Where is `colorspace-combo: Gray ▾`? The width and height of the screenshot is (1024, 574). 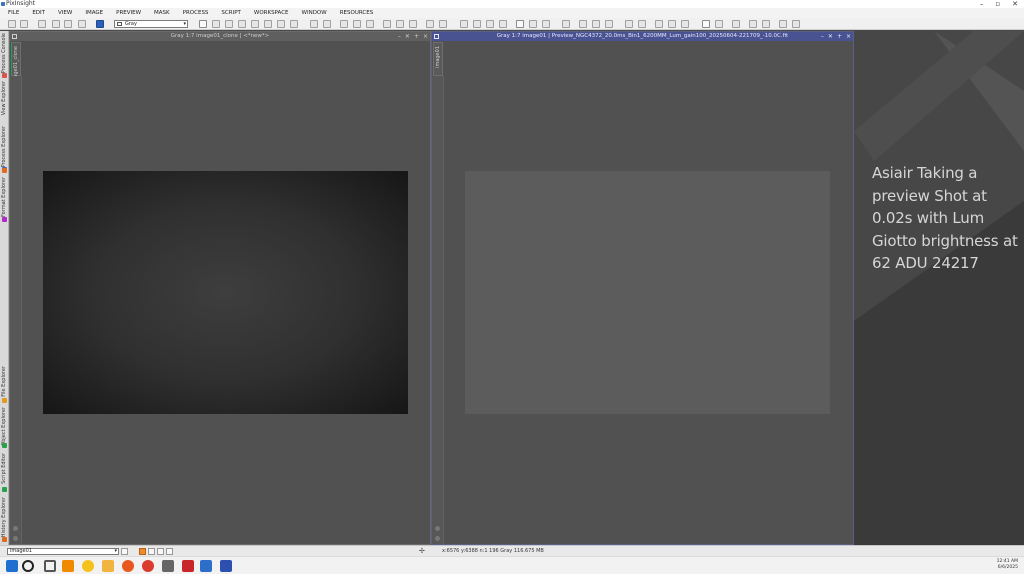 colorspace-combo: Gray ▾ is located at coordinates (151, 24).